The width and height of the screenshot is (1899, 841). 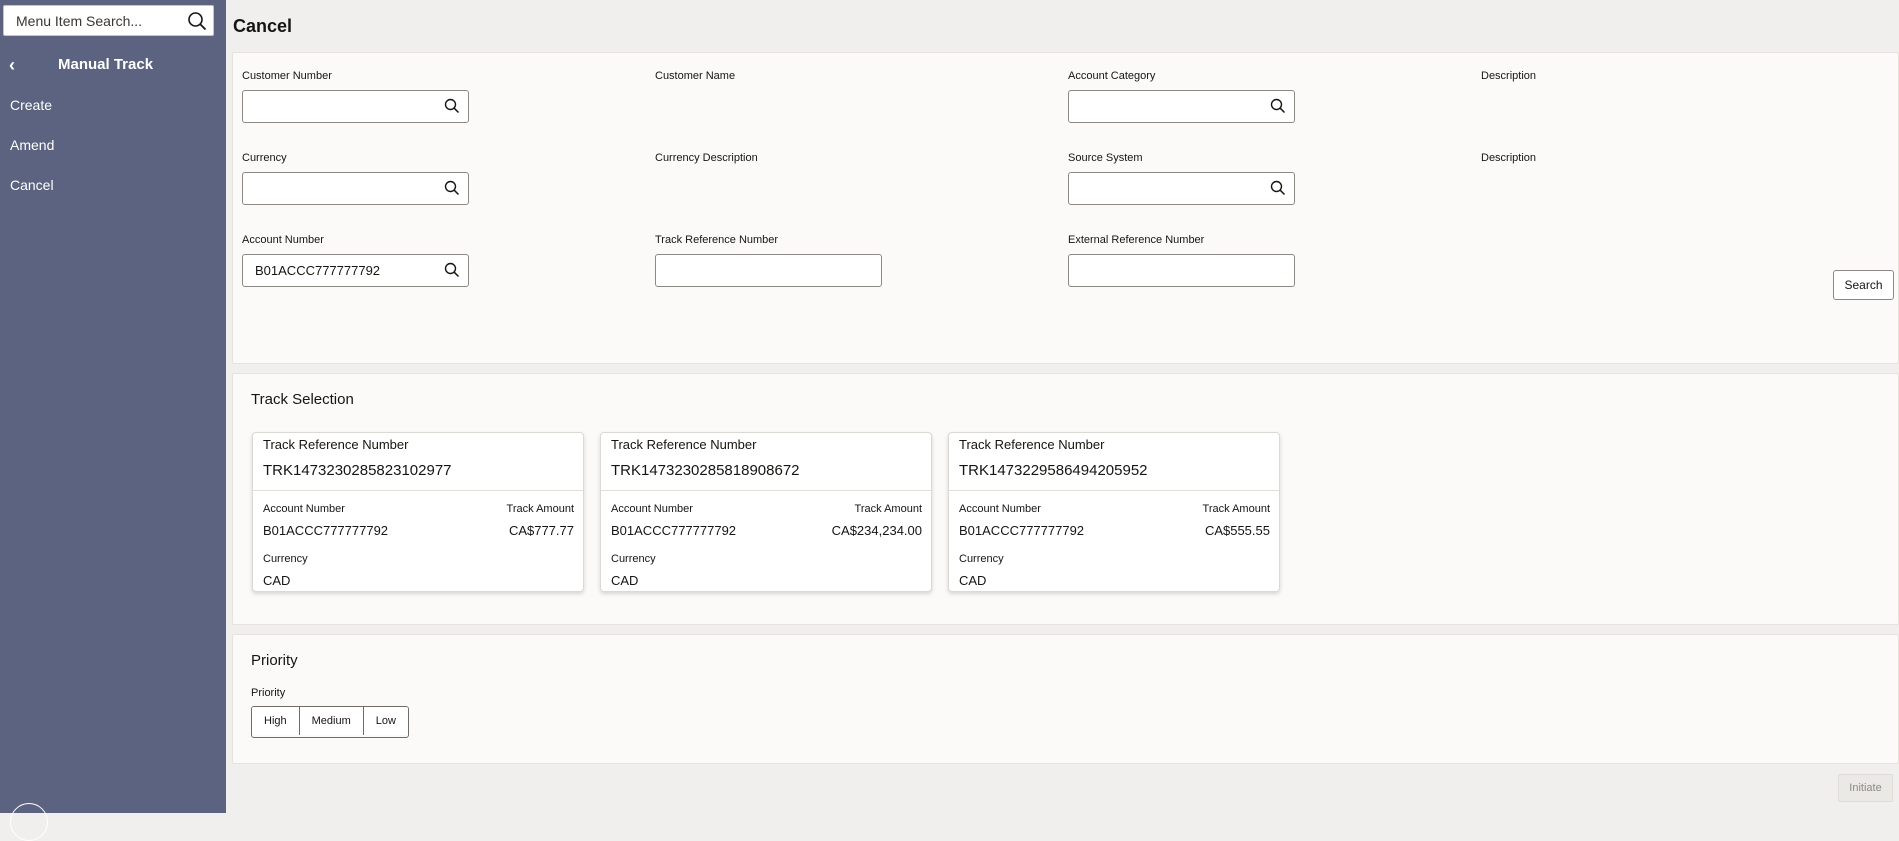 What do you see at coordinates (706, 158) in the screenshot?
I see `currency-description-label: Currency Description` at bounding box center [706, 158].